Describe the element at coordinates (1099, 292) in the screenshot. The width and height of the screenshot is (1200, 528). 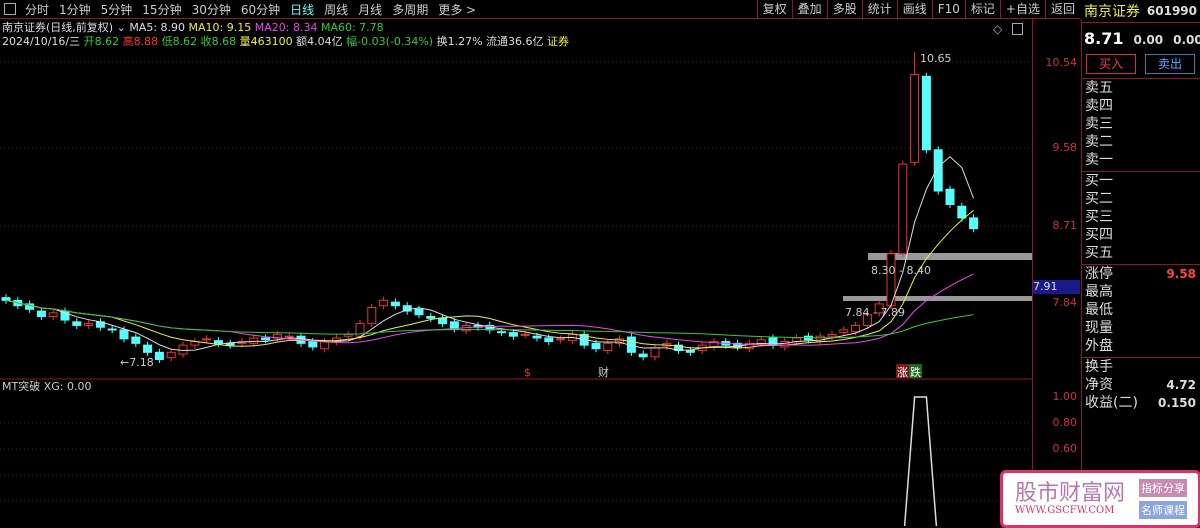
I see `quote-label: 最高` at that location.